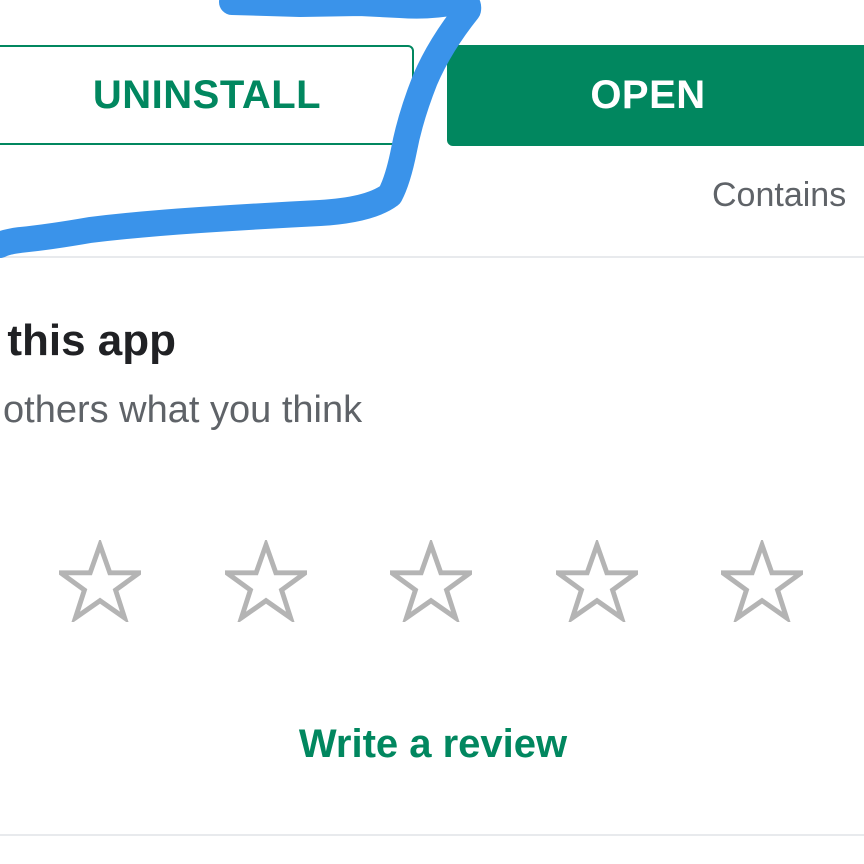 The height and width of the screenshot is (864, 864). I want to click on rate-app-subtitle: l others what you think, so click(181, 410).